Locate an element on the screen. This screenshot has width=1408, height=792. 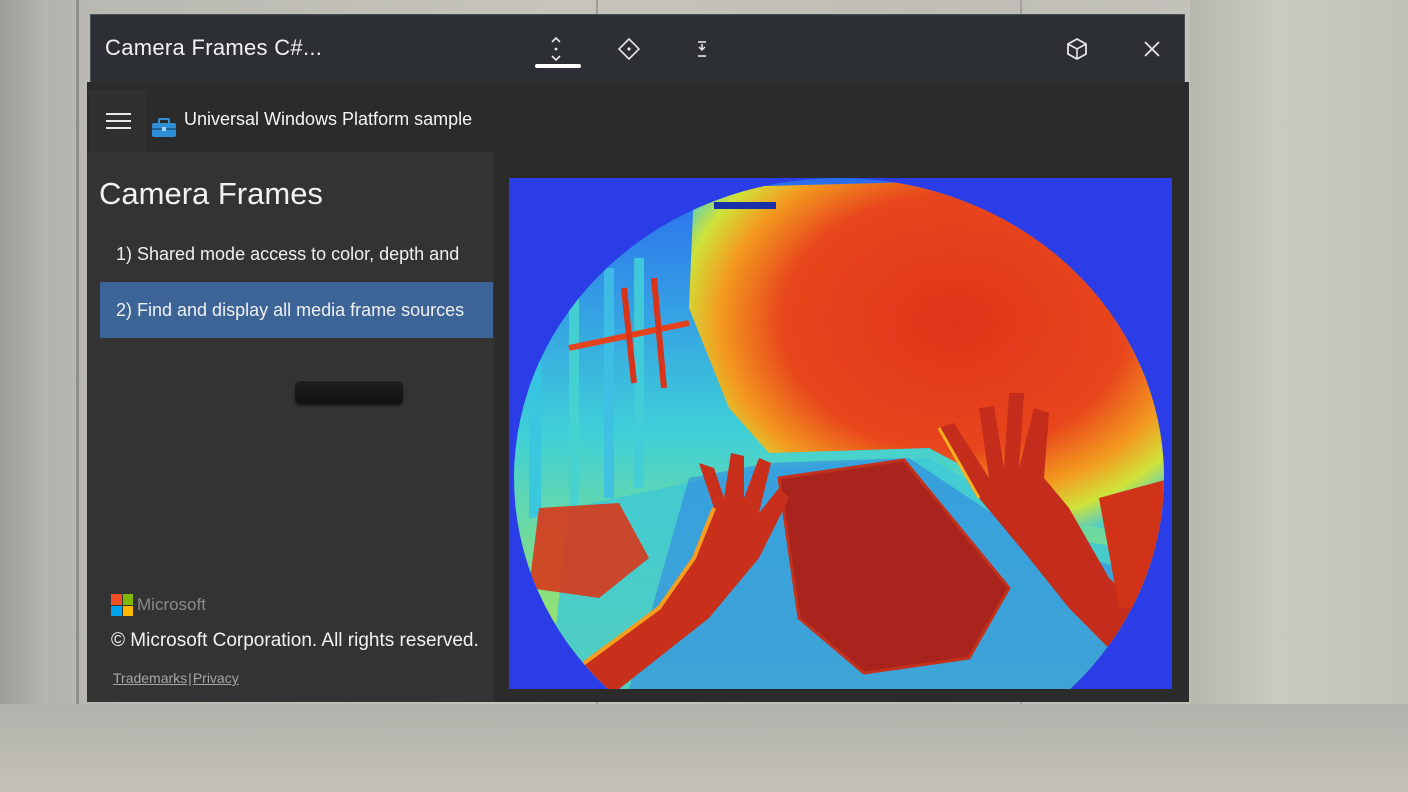
app-header: Universal Windows Platform sample is located at coordinates (638, 117).